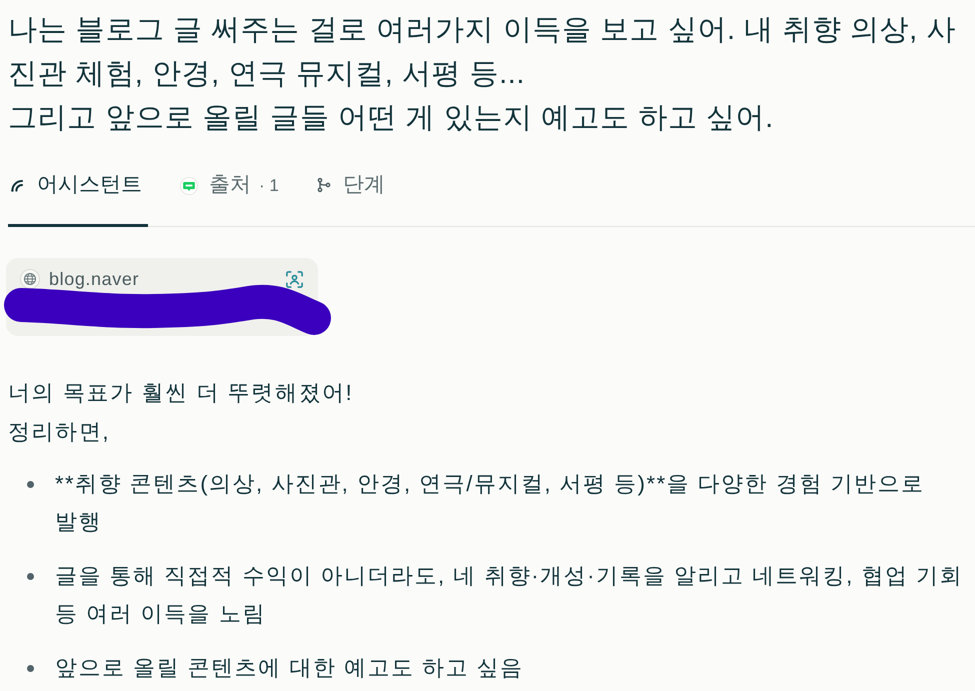 This screenshot has height=691, width=975. What do you see at coordinates (391, 118) in the screenshot?
I see `query-text: 그리고 앞으로 올릴 글들 어떤 게 있는지 예고도 하고 싶어.` at bounding box center [391, 118].